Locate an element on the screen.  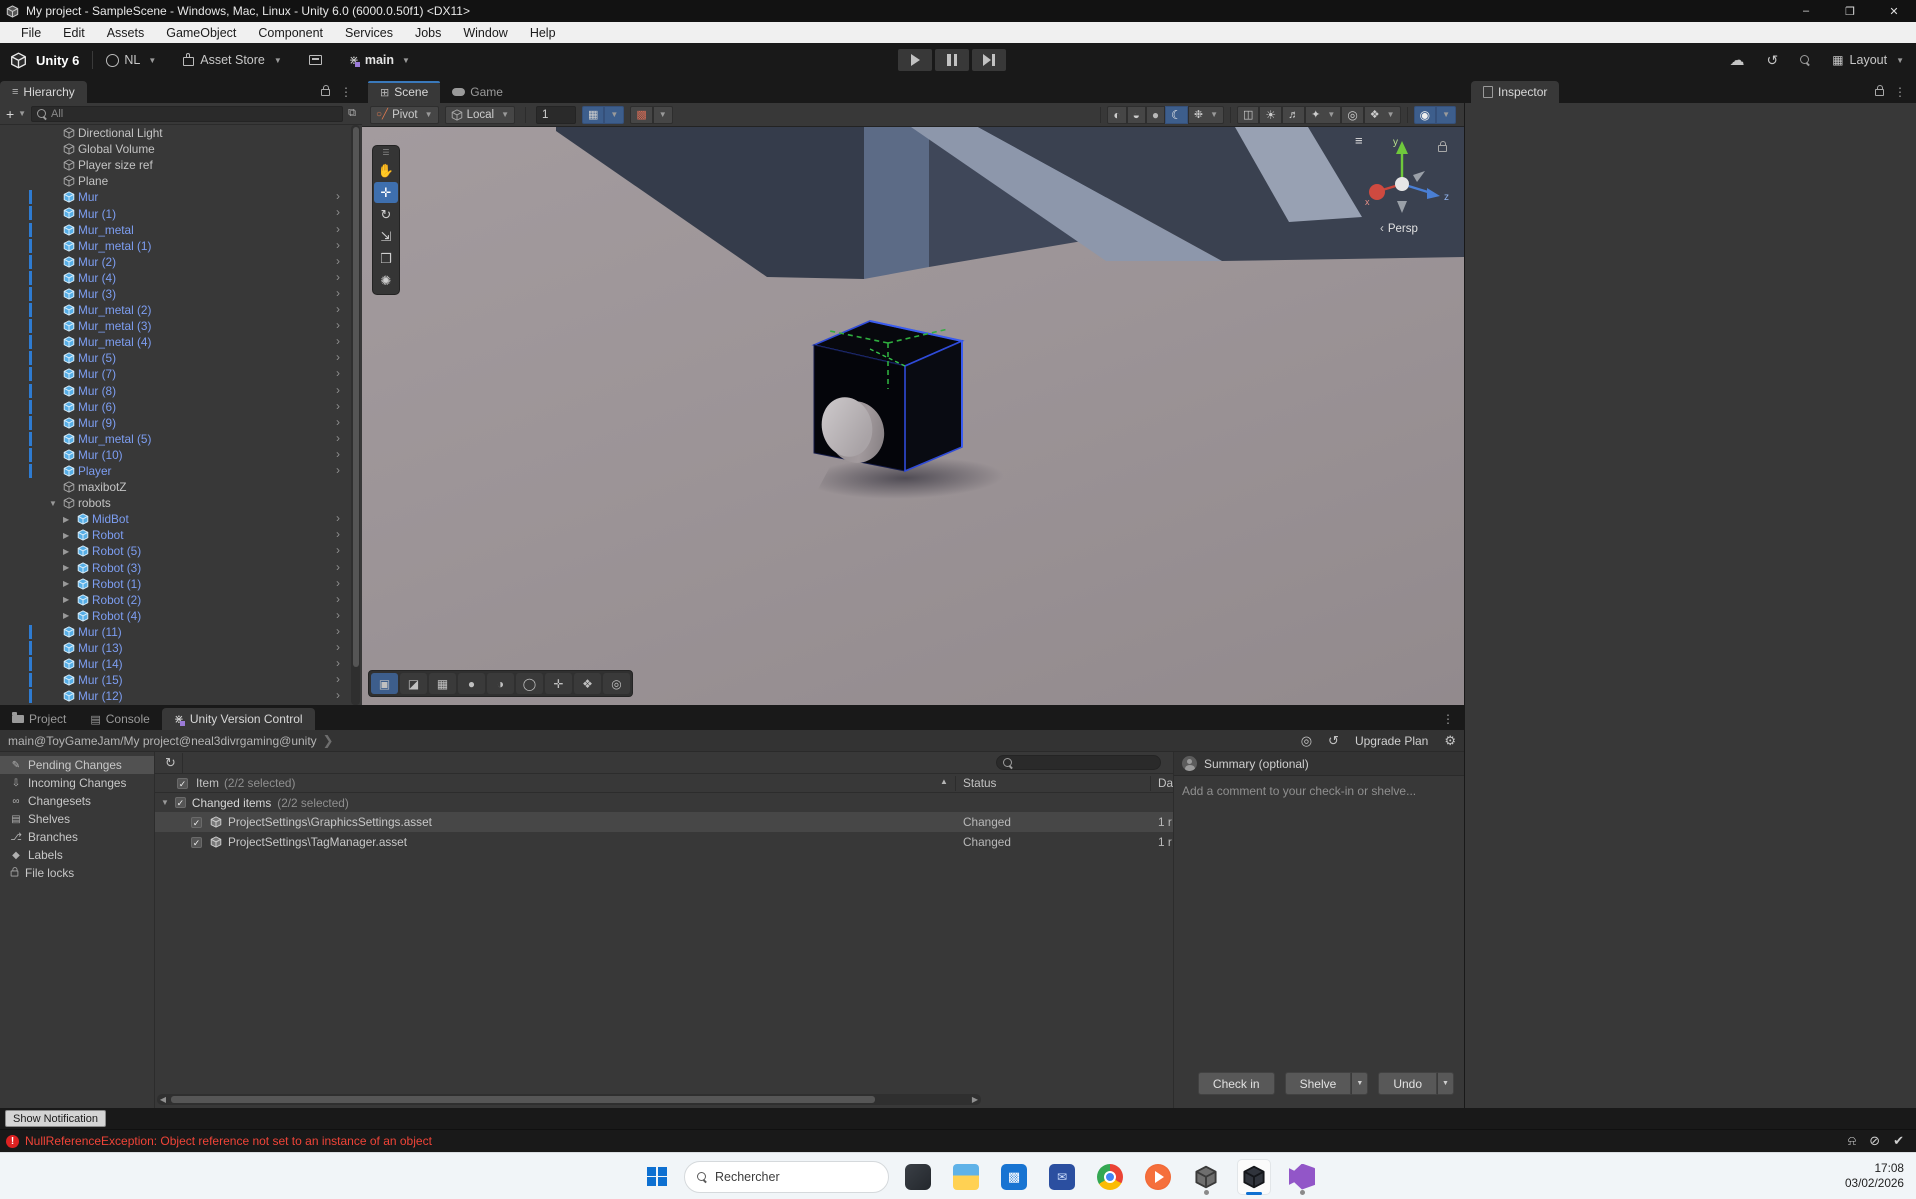
collapse-arrow-icon: ▼ is located at coordinates (165, 802).